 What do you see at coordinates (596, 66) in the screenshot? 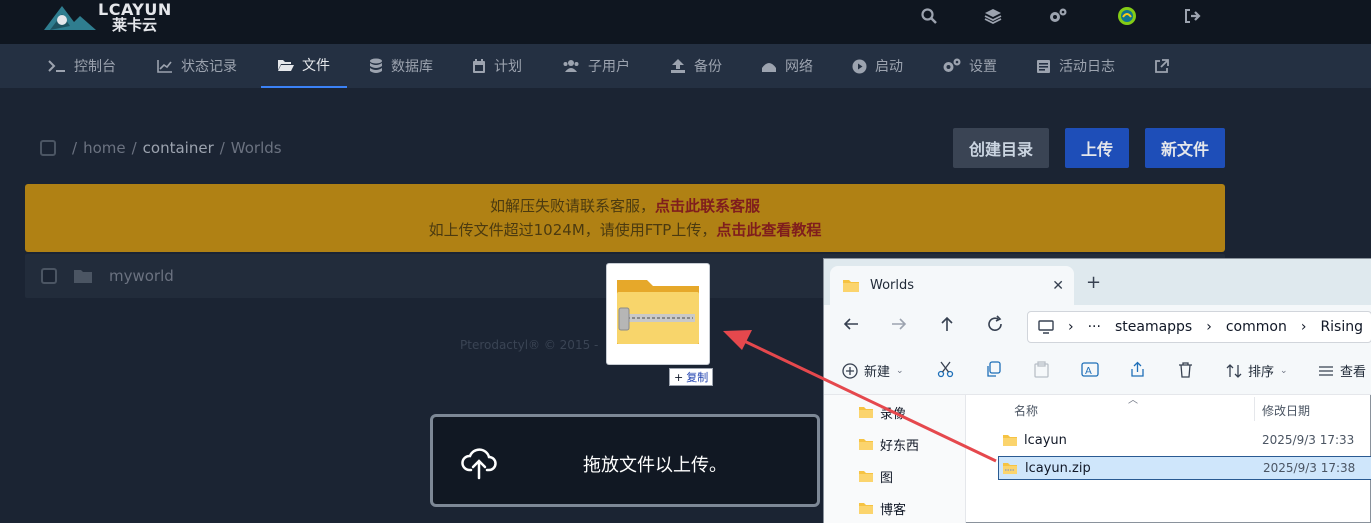
I see `nav-subusers: 子用户` at bounding box center [596, 66].